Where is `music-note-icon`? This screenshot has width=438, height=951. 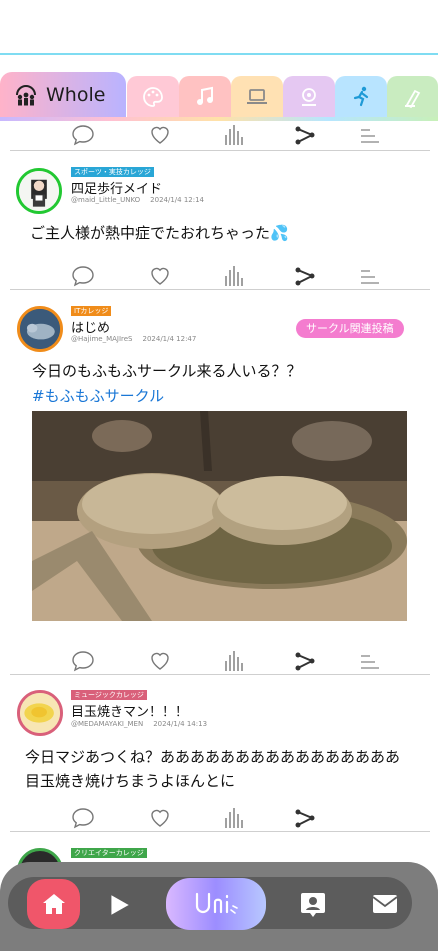 music-note-icon is located at coordinates (205, 95).